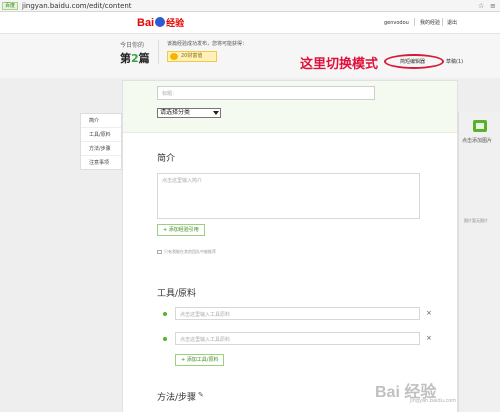  What do you see at coordinates (433, 401) in the screenshot?
I see `watermark-url: jingyan.baidu.com` at bounding box center [433, 401].